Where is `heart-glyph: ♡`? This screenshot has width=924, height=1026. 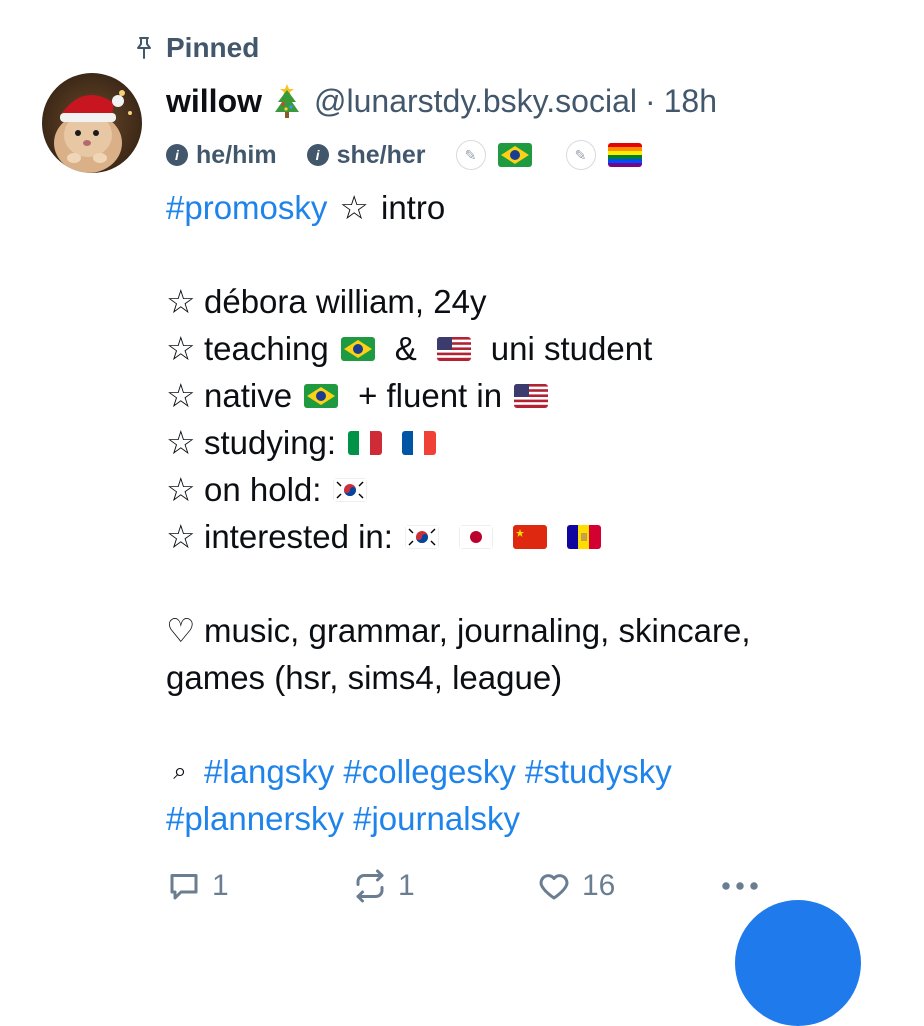
heart-glyph: ♡ is located at coordinates (181, 630).